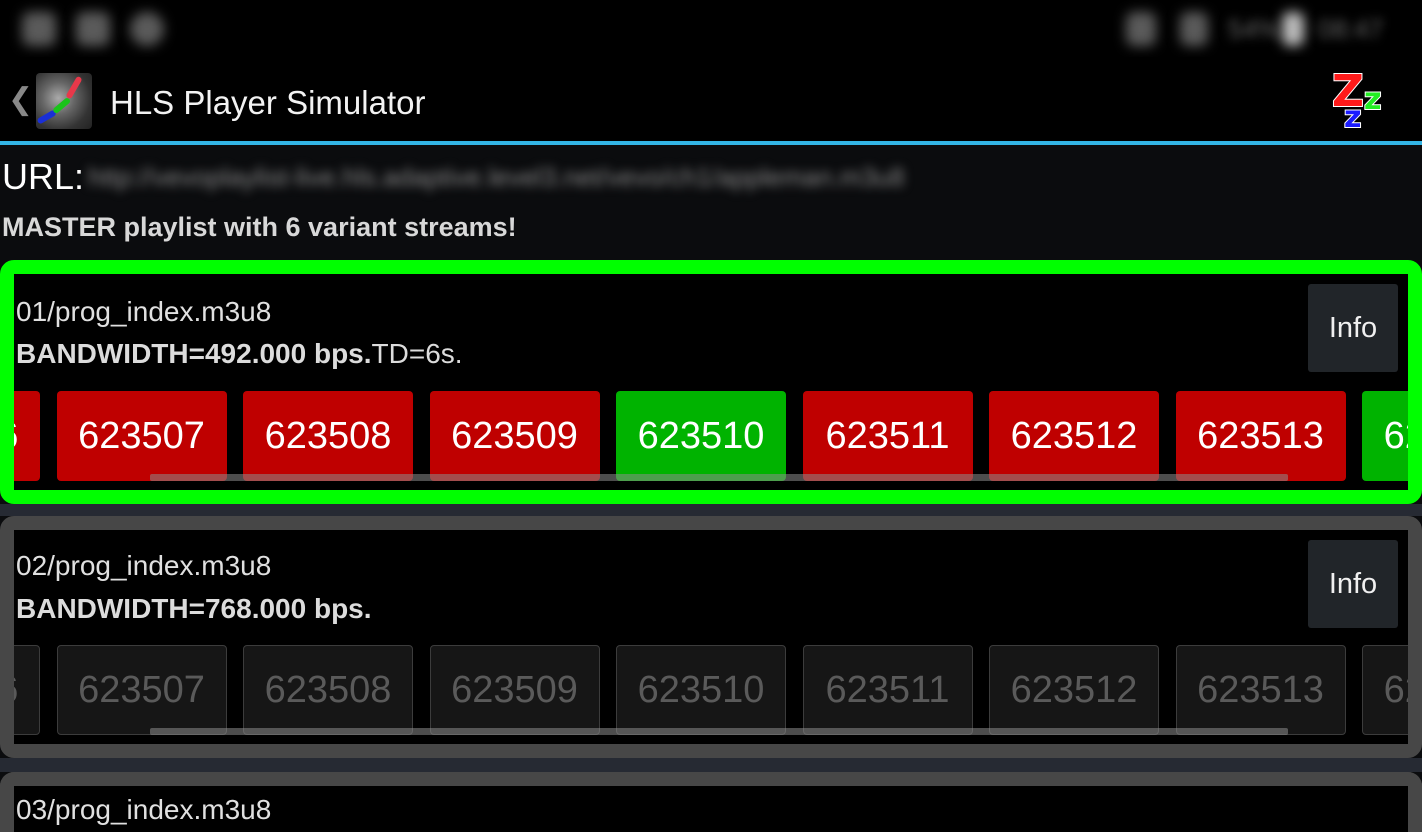 The image size is (1422, 832). Describe the element at coordinates (1293, 29) in the screenshot. I see `battery-icon` at that location.